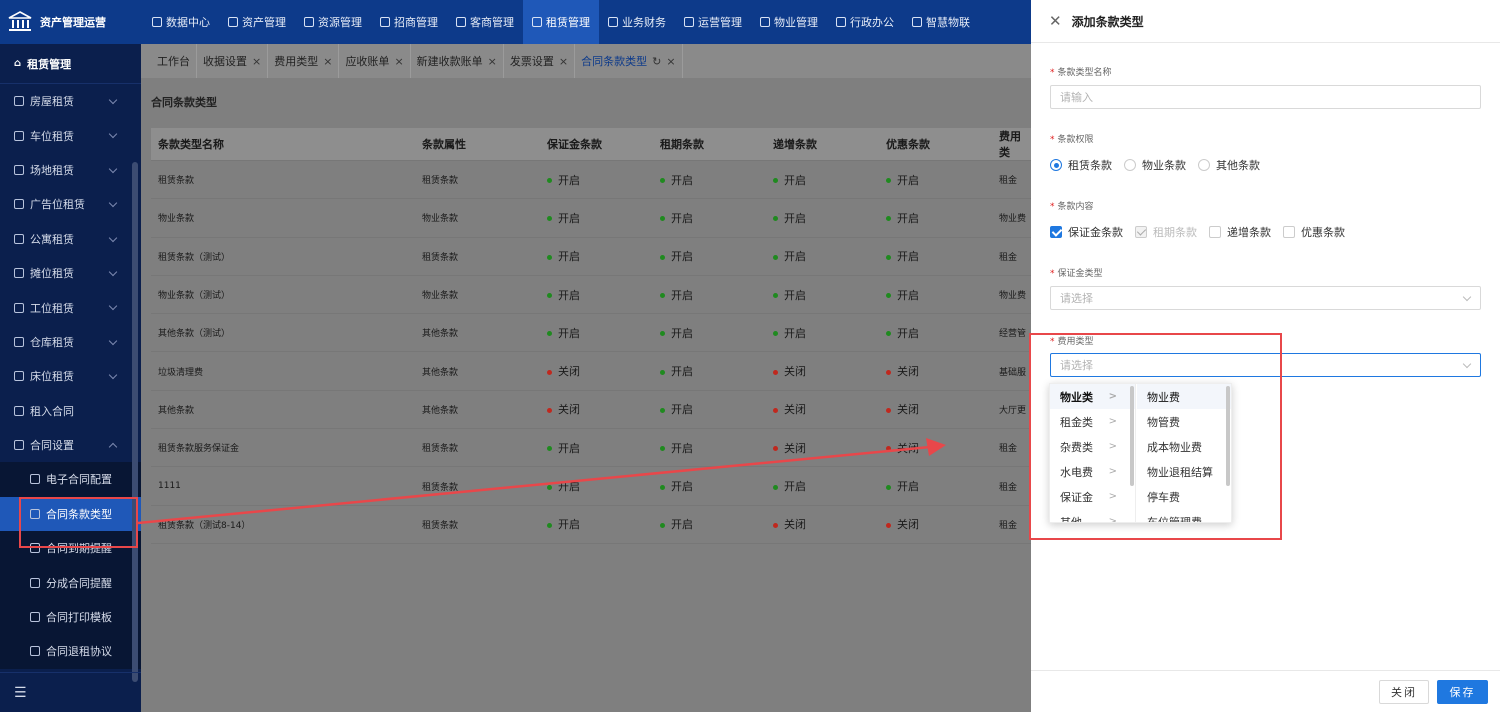  What do you see at coordinates (637, 22) in the screenshot?
I see `topnav-item: 业务财务` at bounding box center [637, 22].